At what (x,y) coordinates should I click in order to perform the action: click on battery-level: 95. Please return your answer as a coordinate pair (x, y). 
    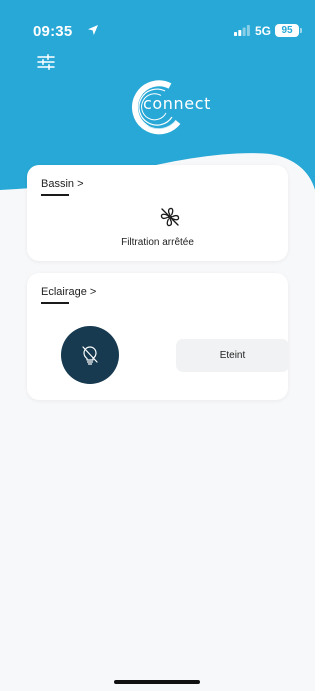
    Looking at the image, I should click on (287, 30).